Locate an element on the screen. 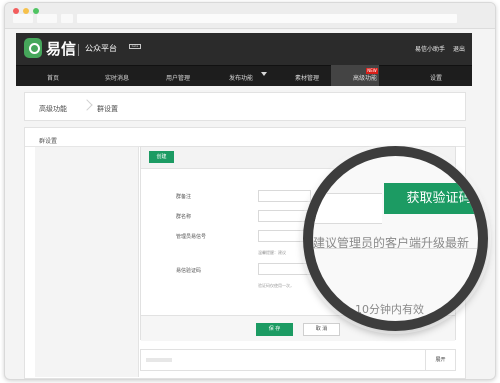 The height and width of the screenshot is (383, 500). logo-text: 易信 is located at coordinates (61, 49).